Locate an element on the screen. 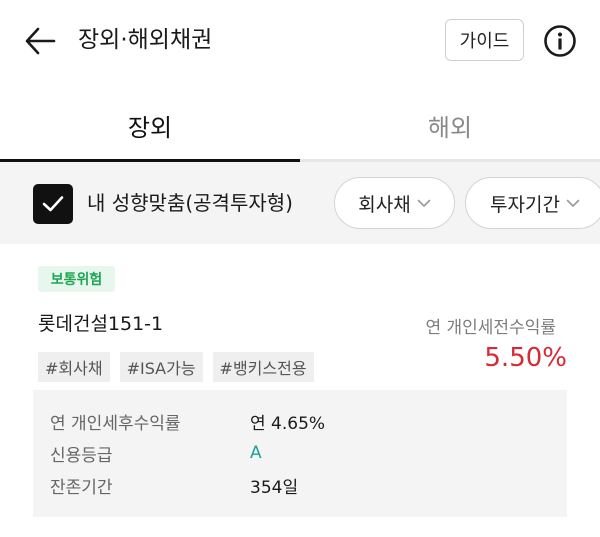  investment-term-dropdown: 투자기간 is located at coordinates (532, 203).